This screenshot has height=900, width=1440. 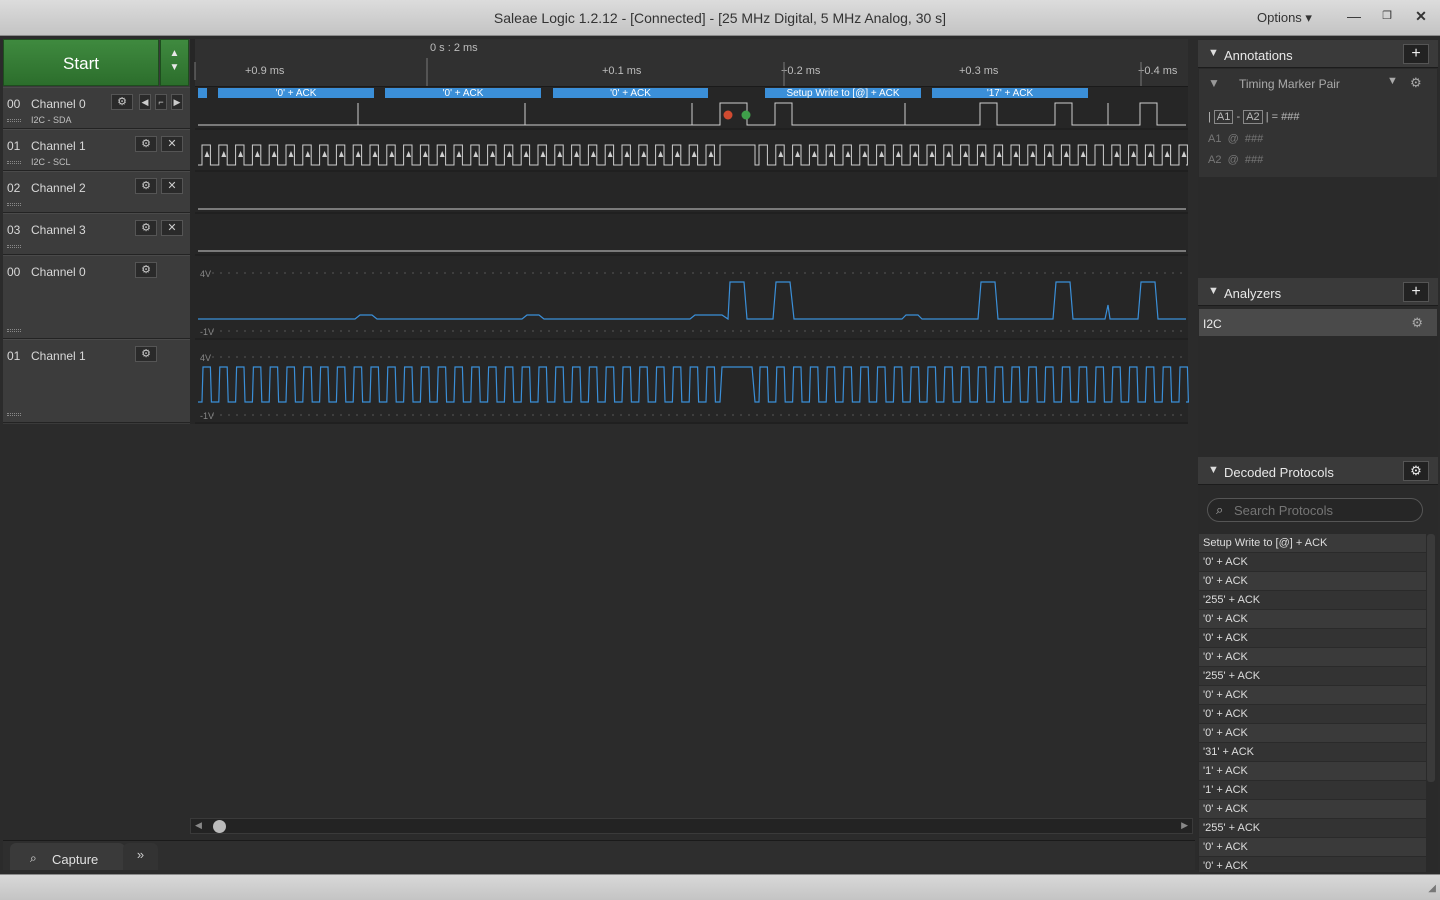 I want to click on tab-capture: ⌕ Capture, so click(x=67, y=856).